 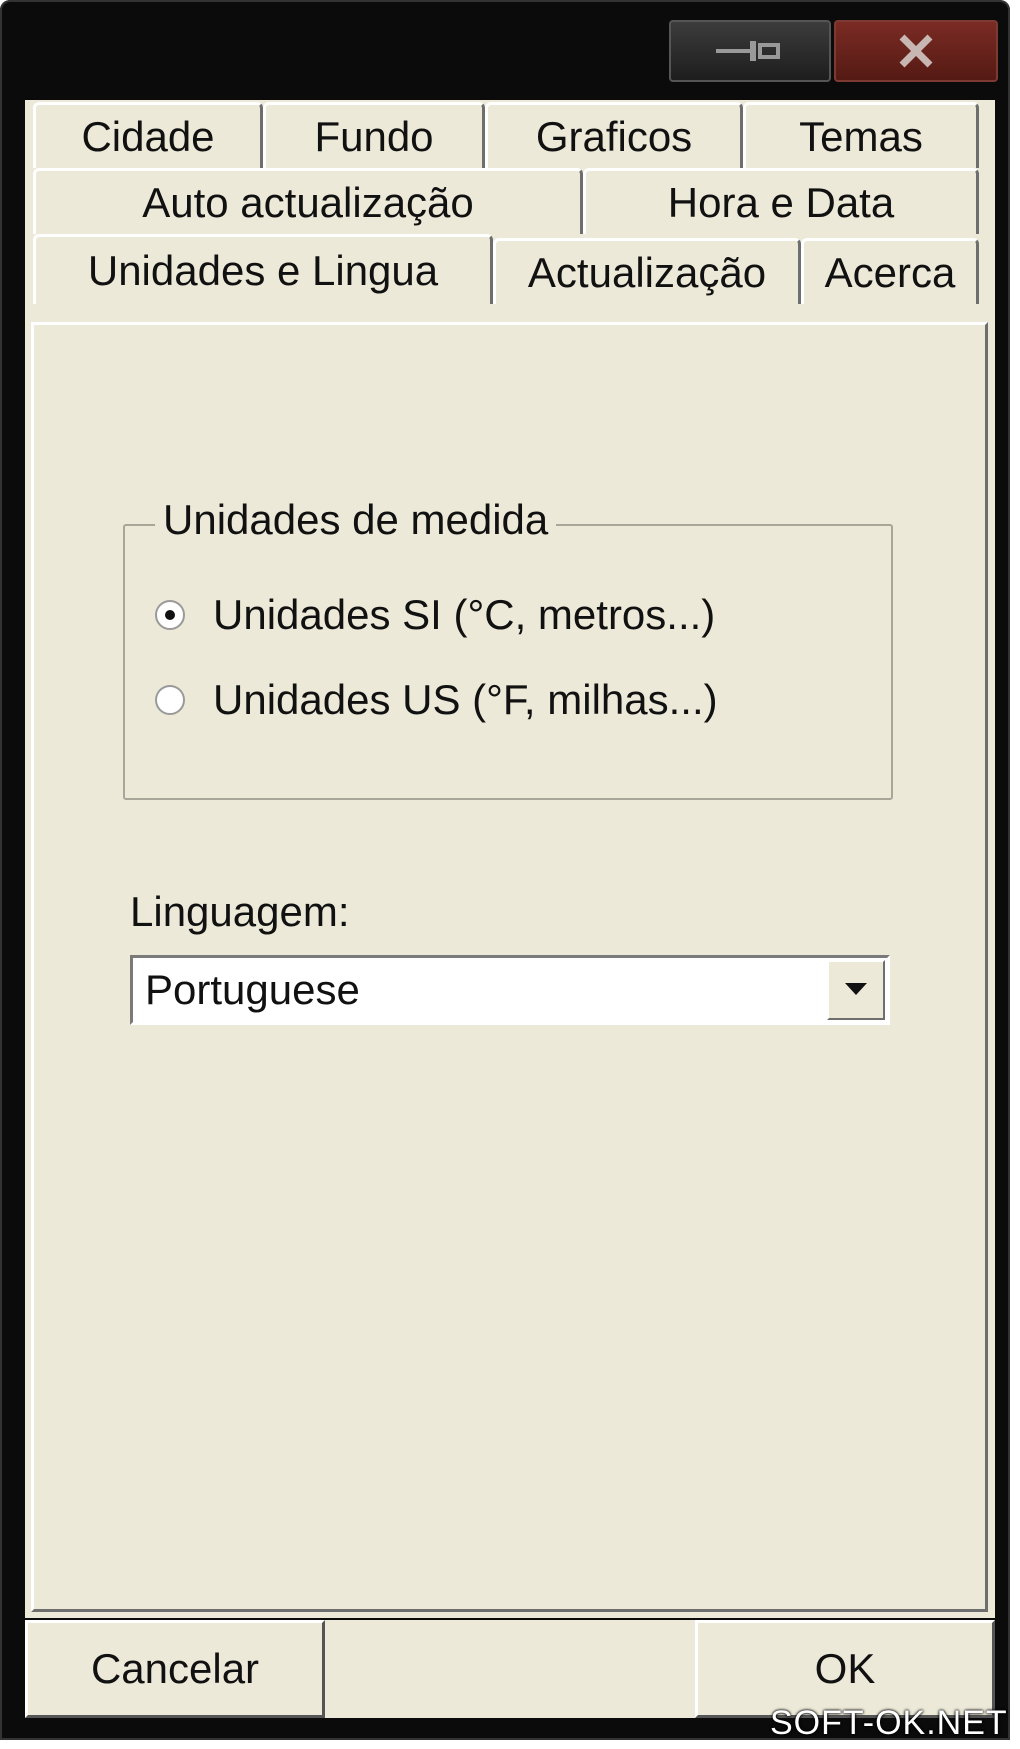 I want to click on tab-actualizacao: Actualização, so click(x=647, y=271).